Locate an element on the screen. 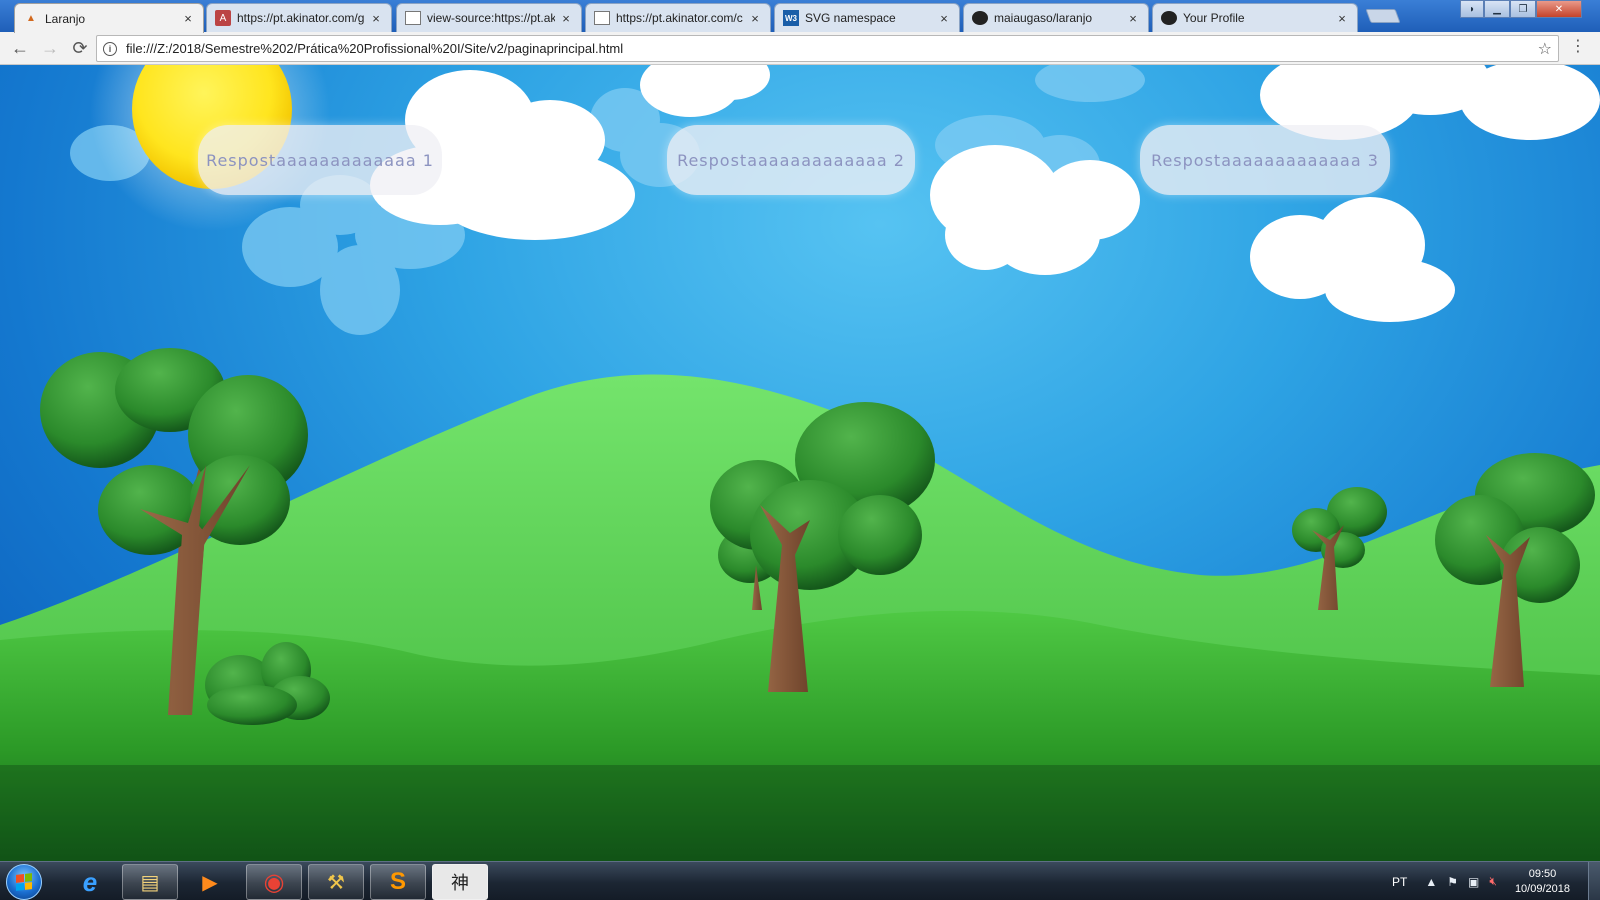 The image size is (1600, 900). cloud-right-center is located at coordinates (1035, 210).